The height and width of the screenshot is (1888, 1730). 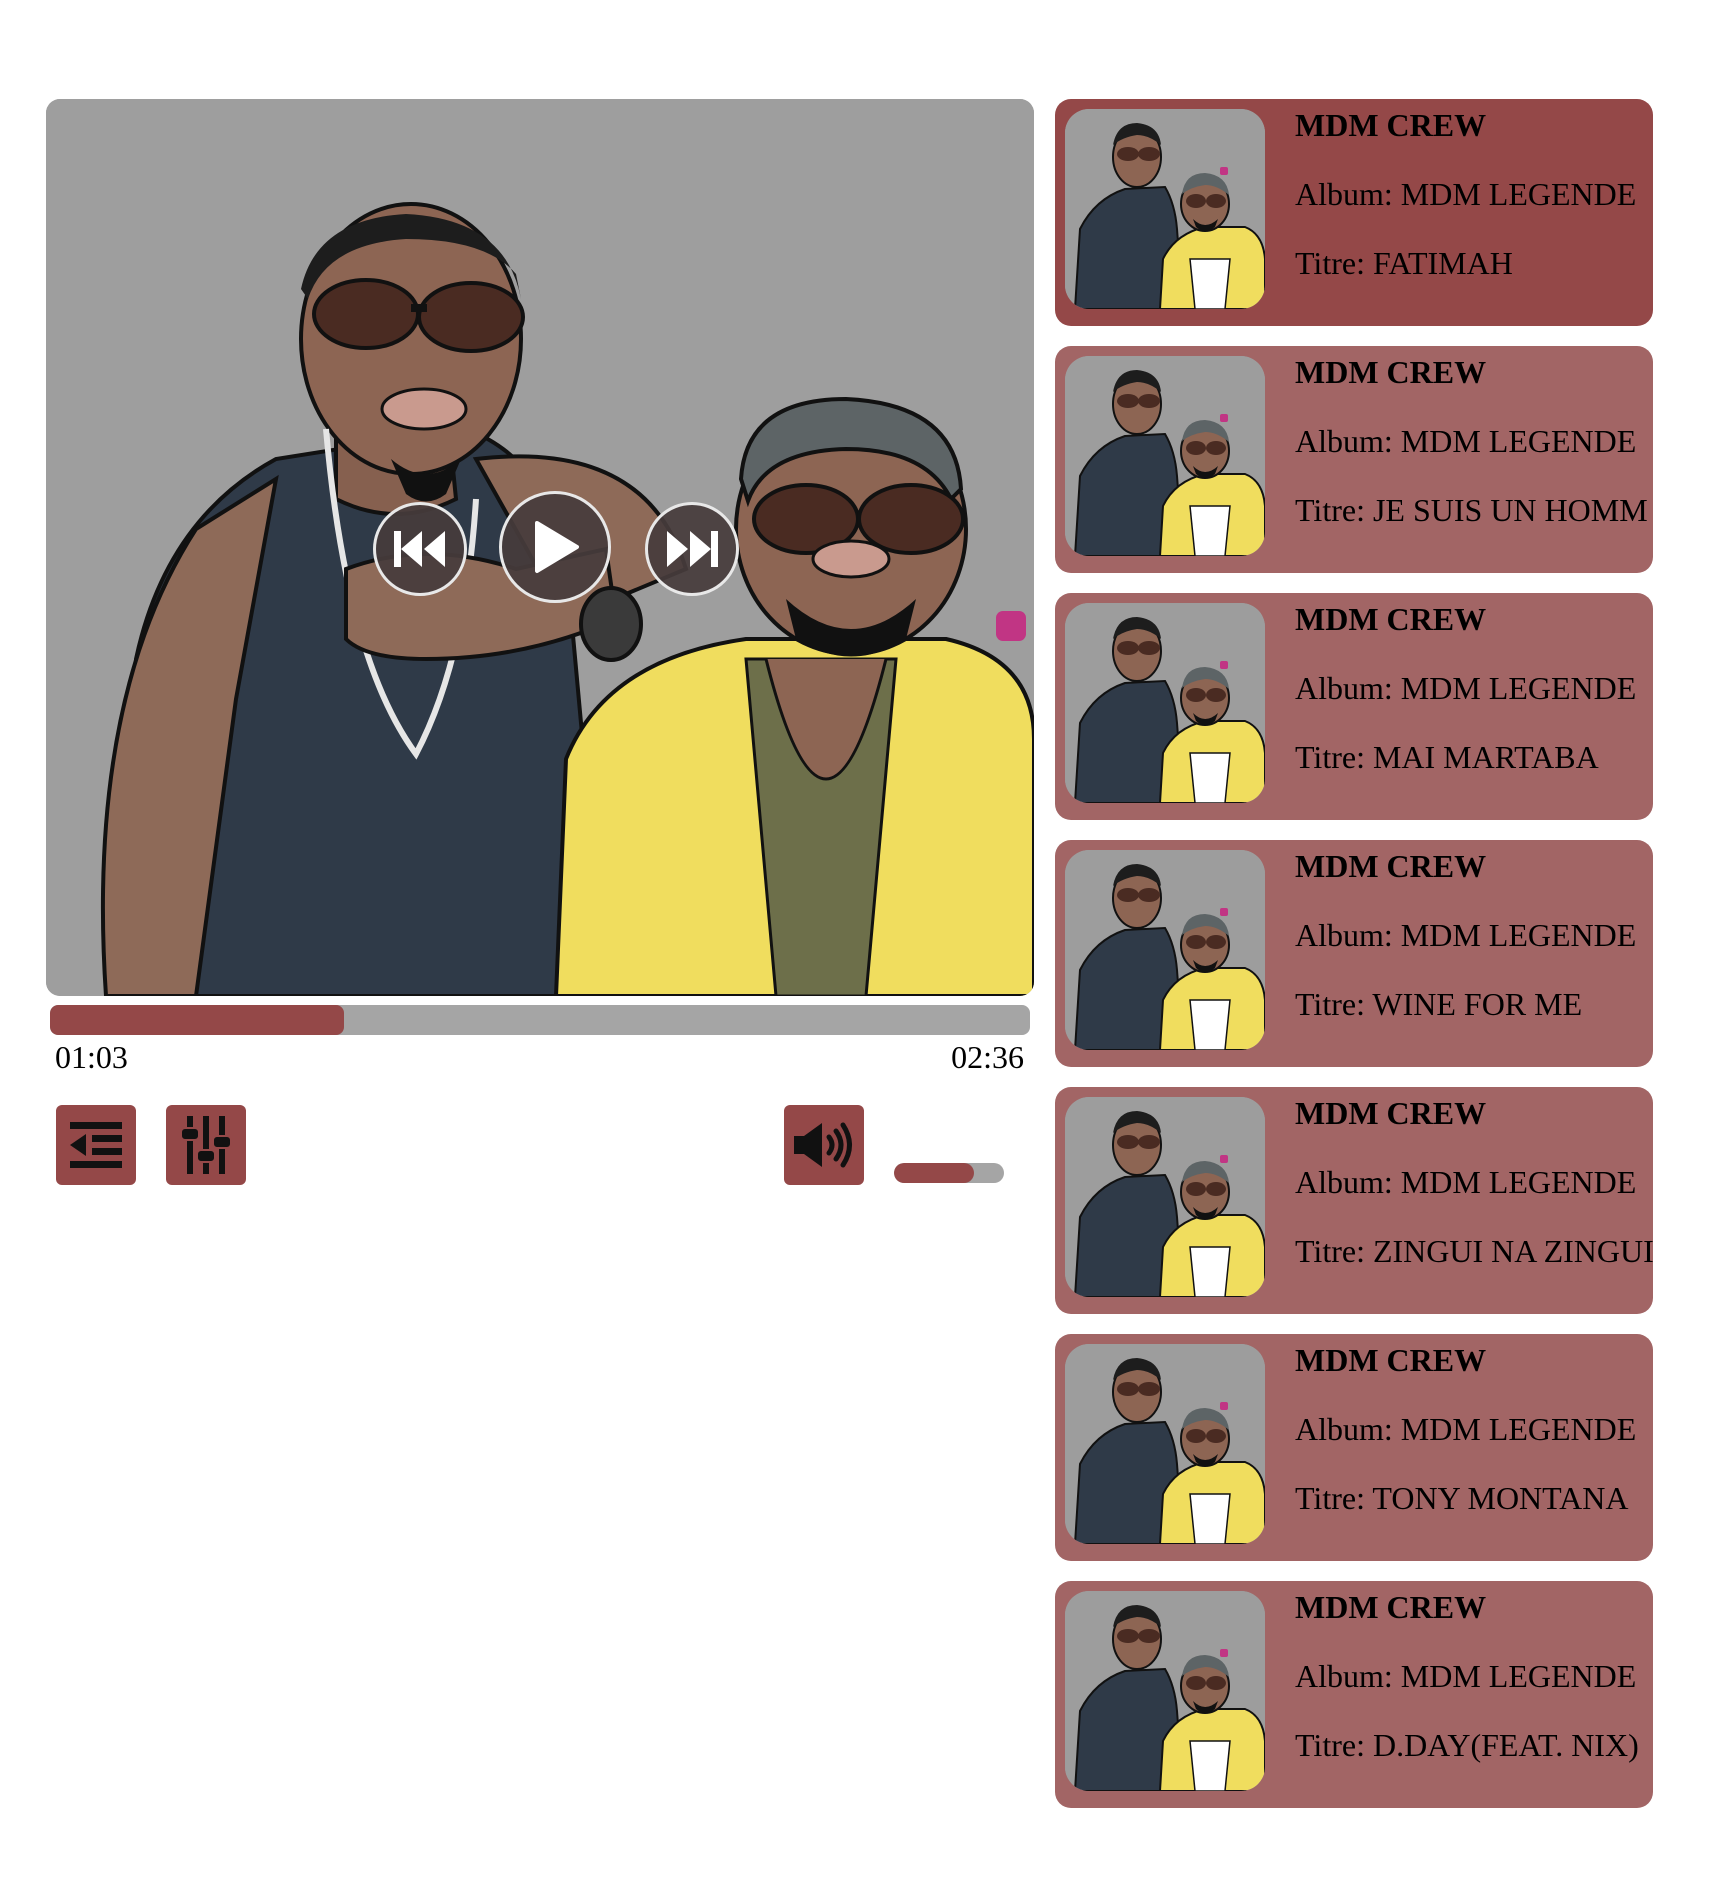 I want to click on progress-fill, so click(x=197, y=1020).